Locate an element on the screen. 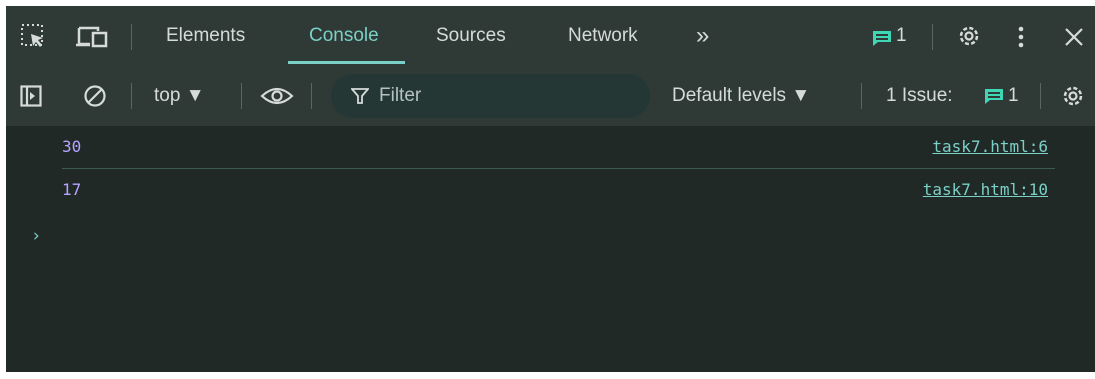 Image resolution: width=1095 pixels, height=379 pixels. select-element-icon is located at coordinates (33, 36).